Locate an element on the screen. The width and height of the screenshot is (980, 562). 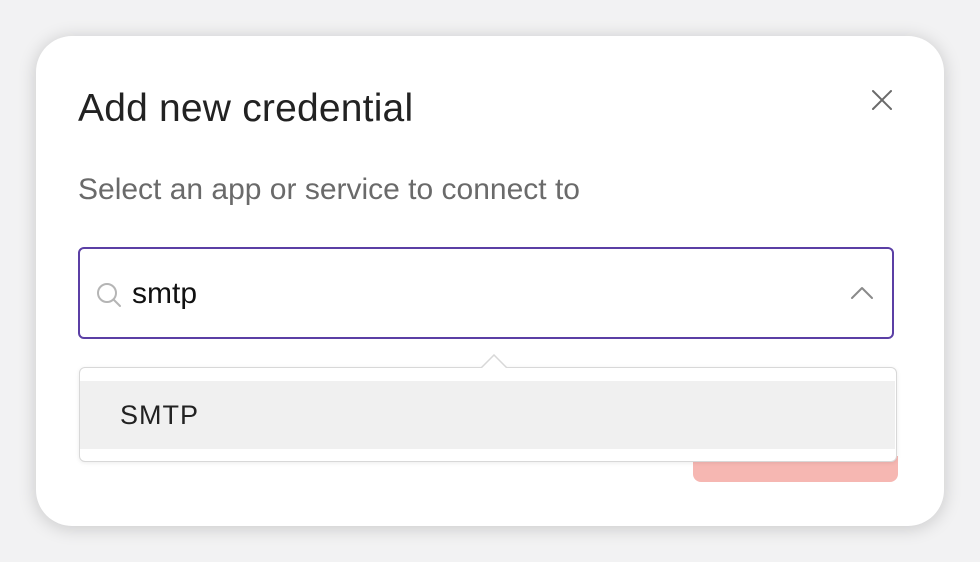
option-smtp: SMTP is located at coordinates (487, 415).